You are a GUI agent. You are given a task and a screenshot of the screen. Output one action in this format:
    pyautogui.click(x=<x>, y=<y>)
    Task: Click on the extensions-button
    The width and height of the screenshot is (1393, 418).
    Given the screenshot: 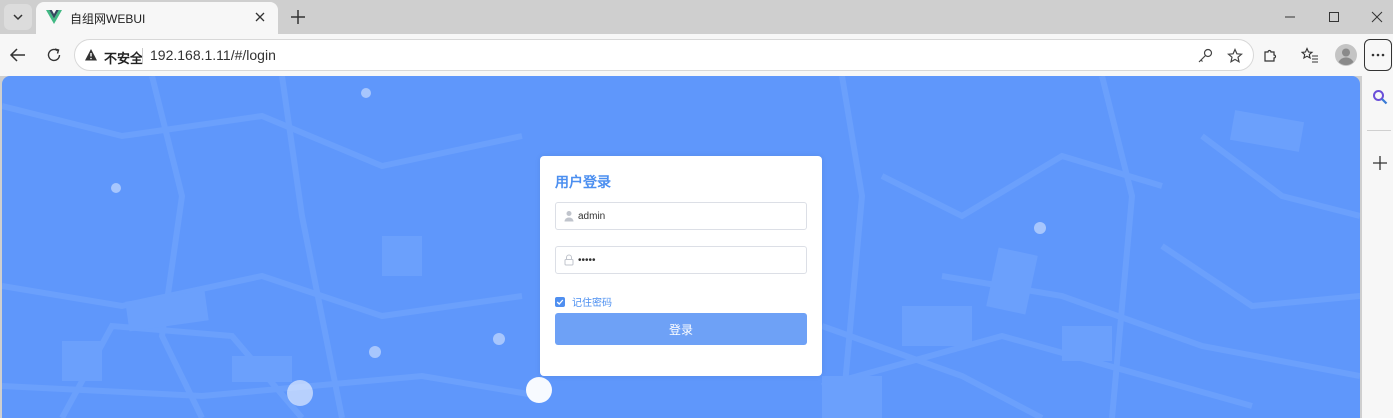 What is the action you would take?
    pyautogui.click(x=1270, y=55)
    